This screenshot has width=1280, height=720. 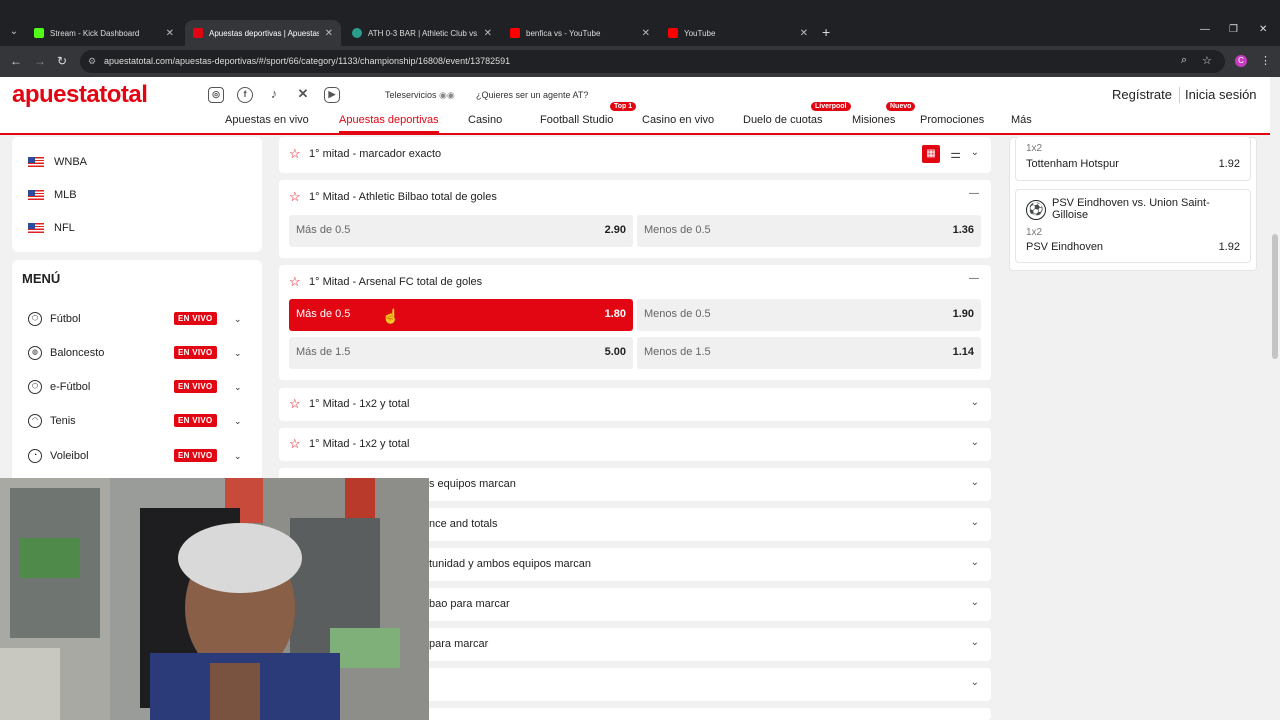 What do you see at coordinates (809, 315) in the screenshot?
I see `odd-button: Menos de 0.5 1.90` at bounding box center [809, 315].